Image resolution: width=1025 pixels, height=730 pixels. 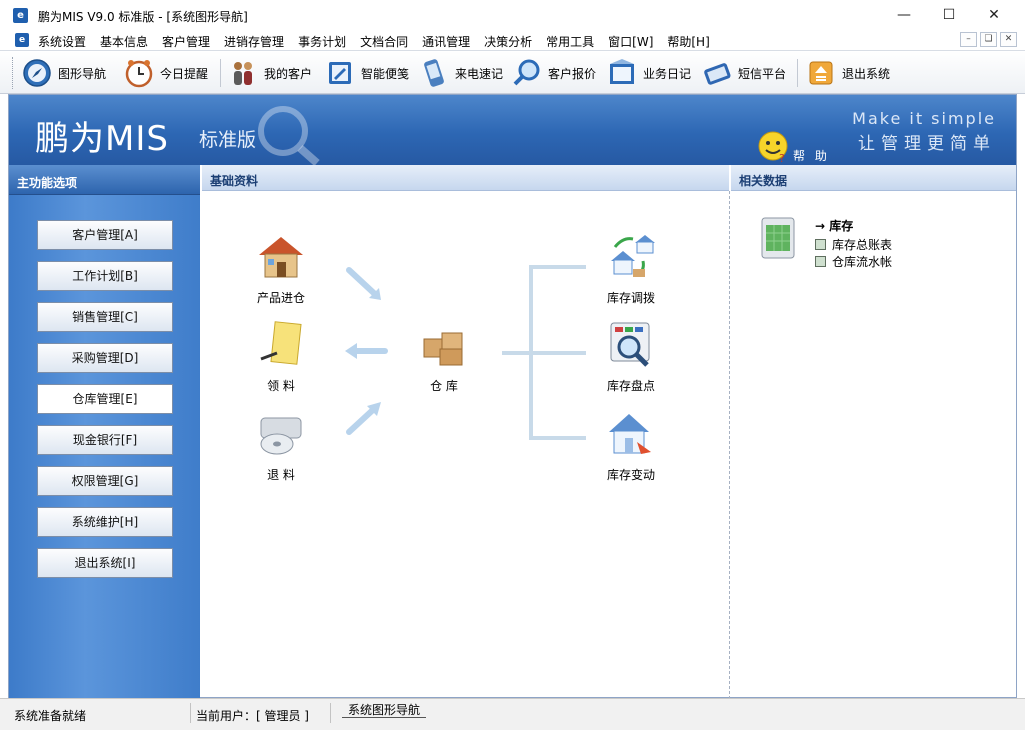 I want to click on node-stocktake: 库存盘点, so click(x=631, y=356).